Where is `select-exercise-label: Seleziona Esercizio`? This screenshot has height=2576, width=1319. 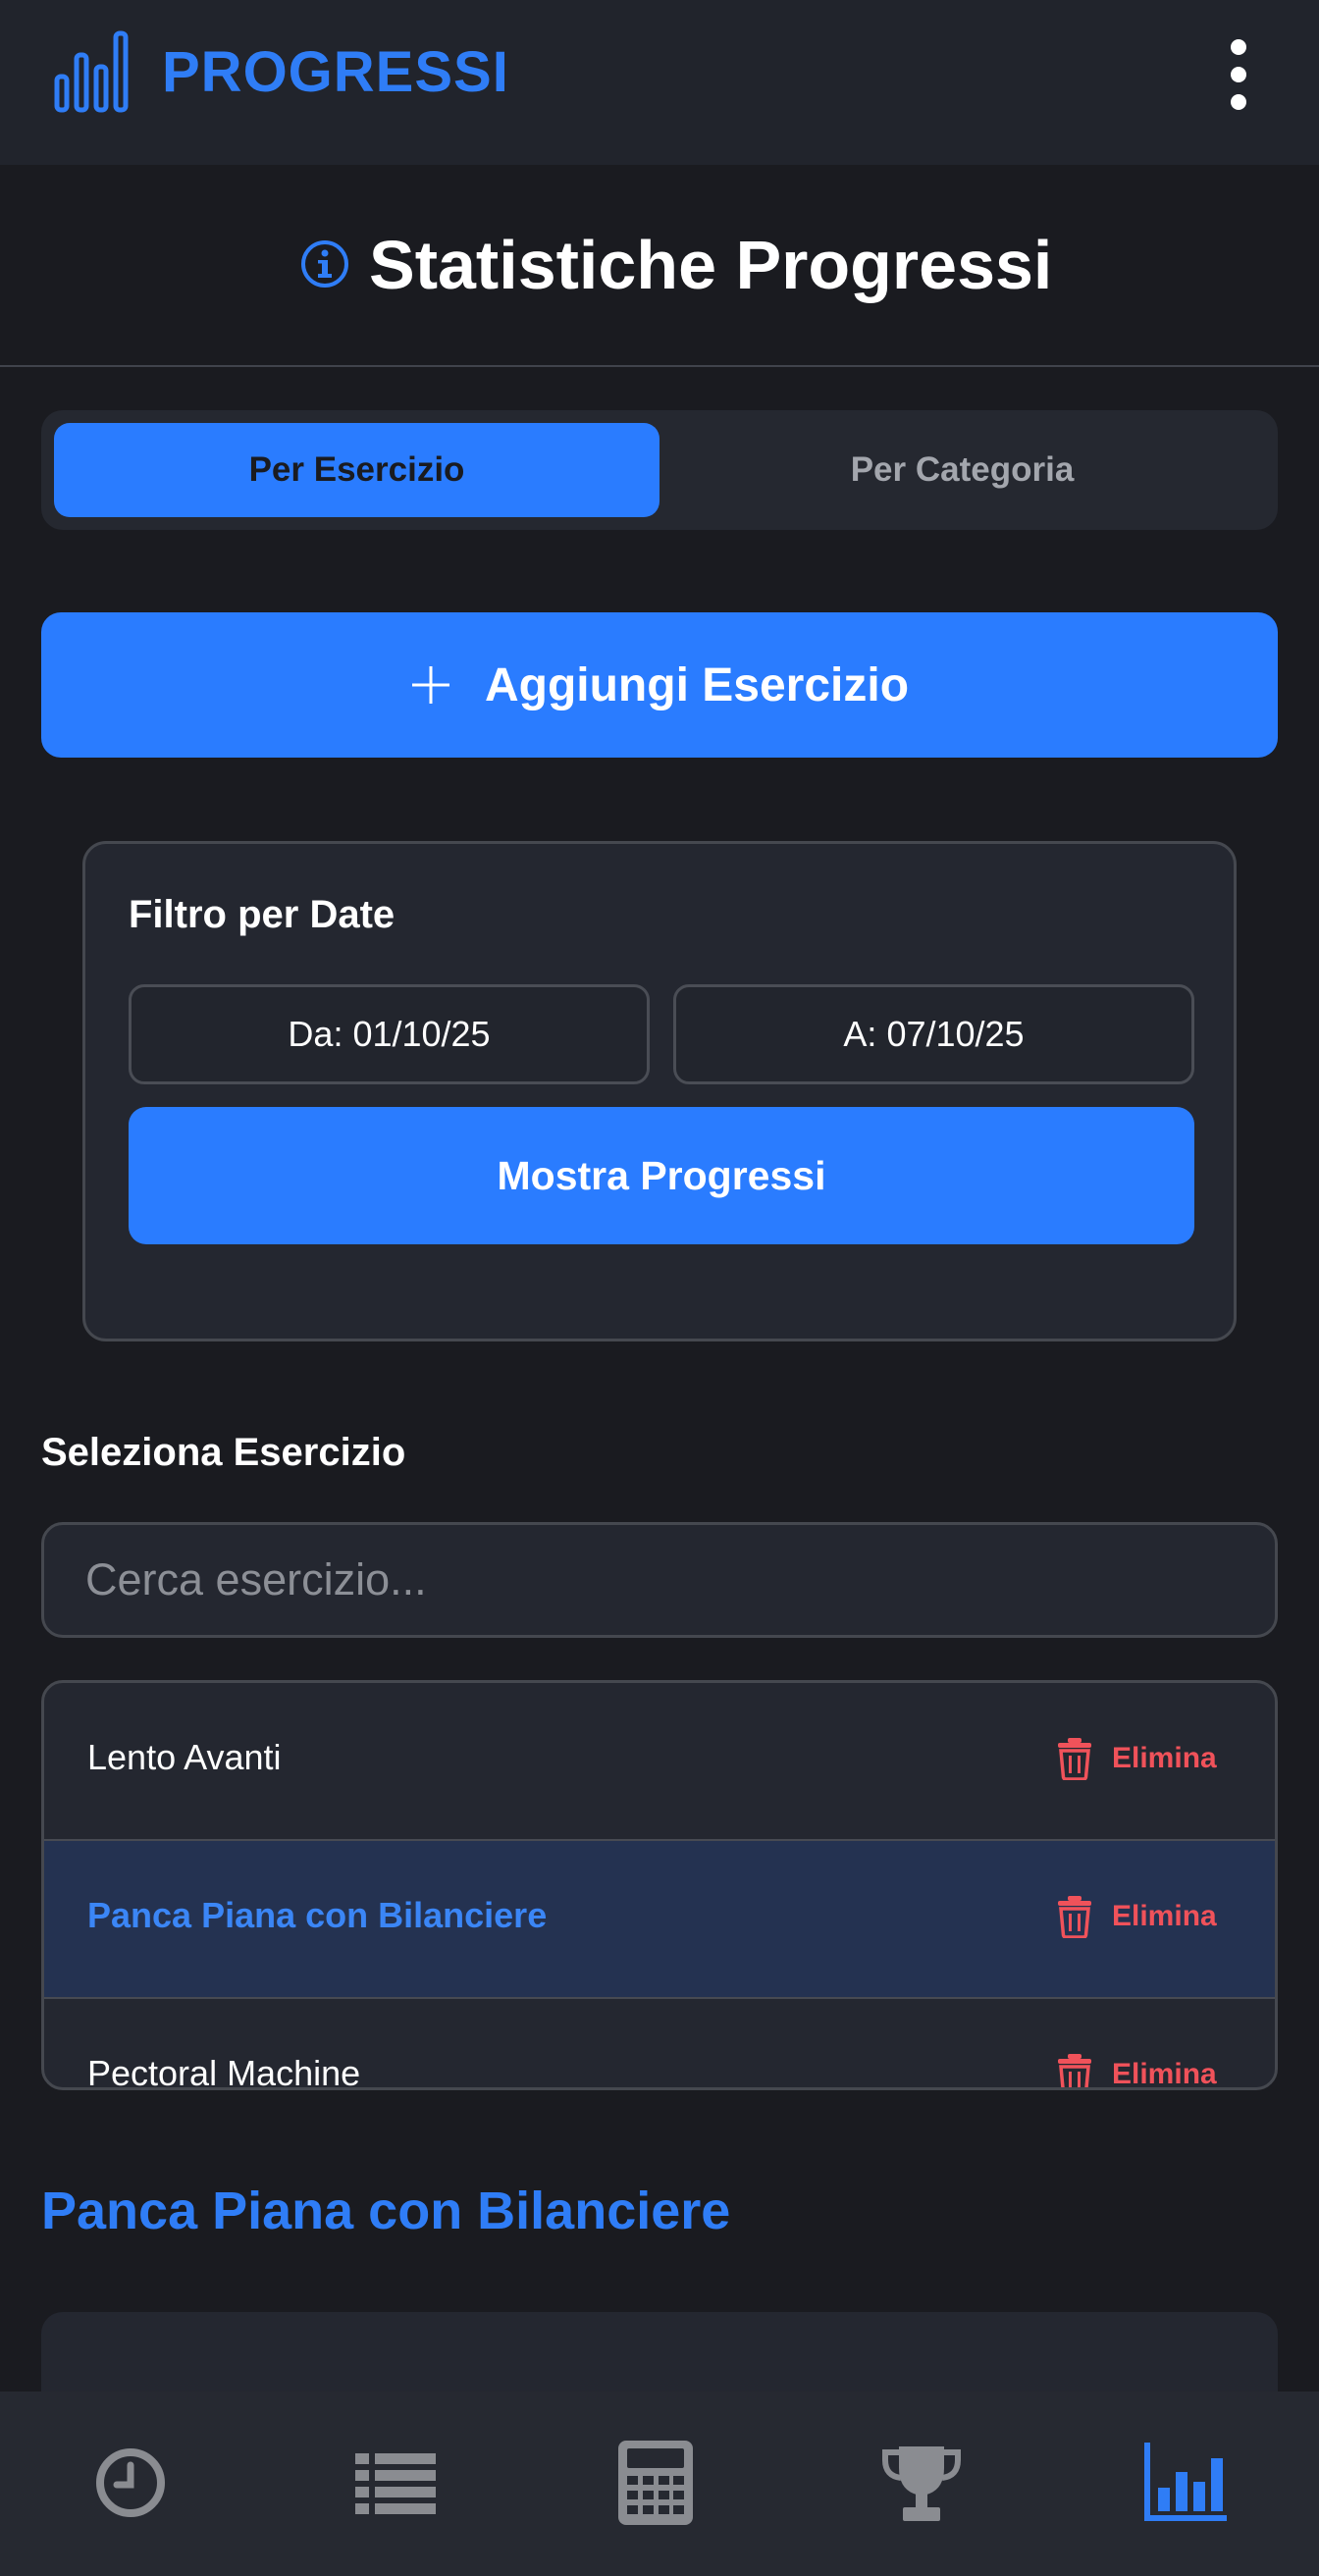 select-exercise-label: Seleziona Esercizio is located at coordinates (223, 1452).